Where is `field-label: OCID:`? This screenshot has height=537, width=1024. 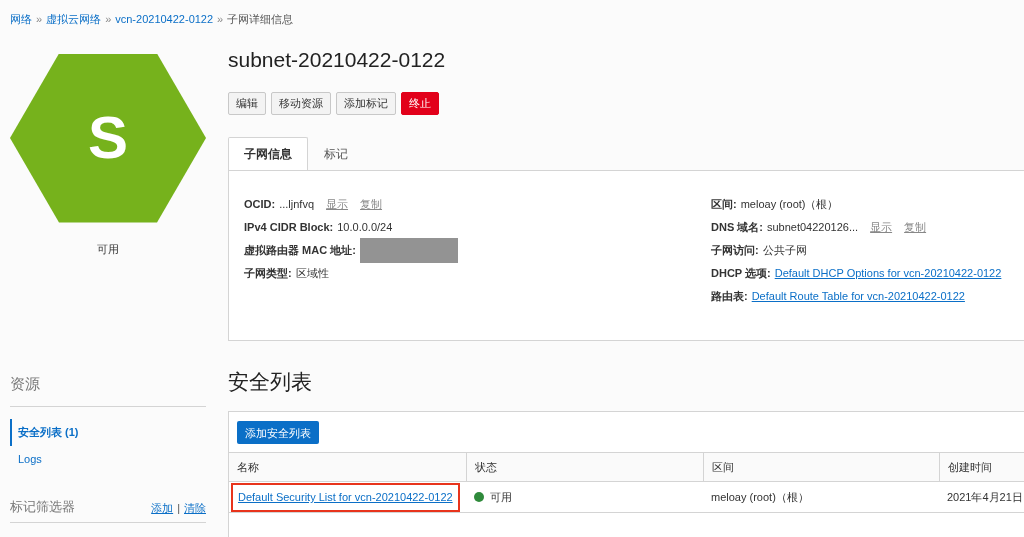
field-label: OCID: is located at coordinates (260, 205).